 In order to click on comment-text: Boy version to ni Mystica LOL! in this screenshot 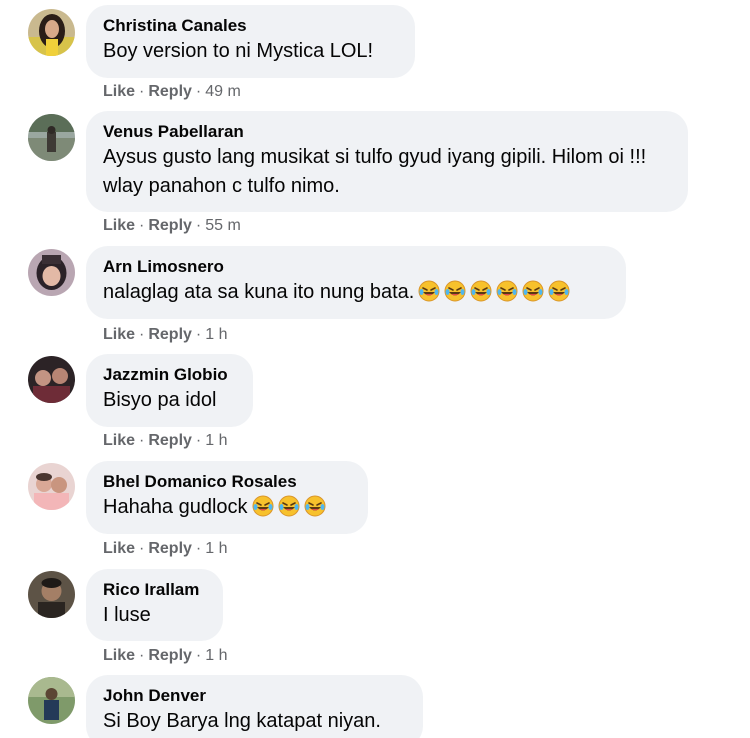, I will do `click(238, 51)`.